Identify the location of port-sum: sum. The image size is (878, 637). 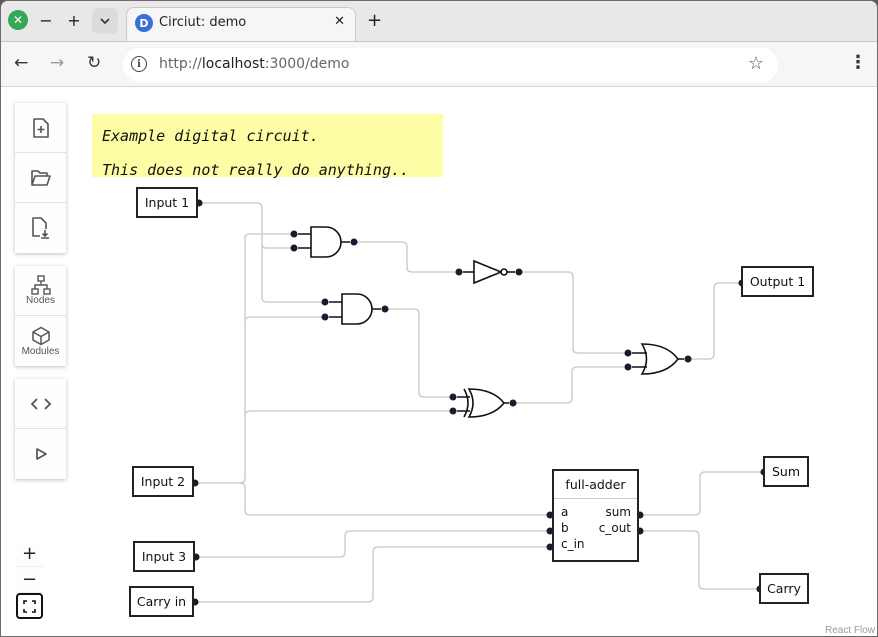
(618, 512).